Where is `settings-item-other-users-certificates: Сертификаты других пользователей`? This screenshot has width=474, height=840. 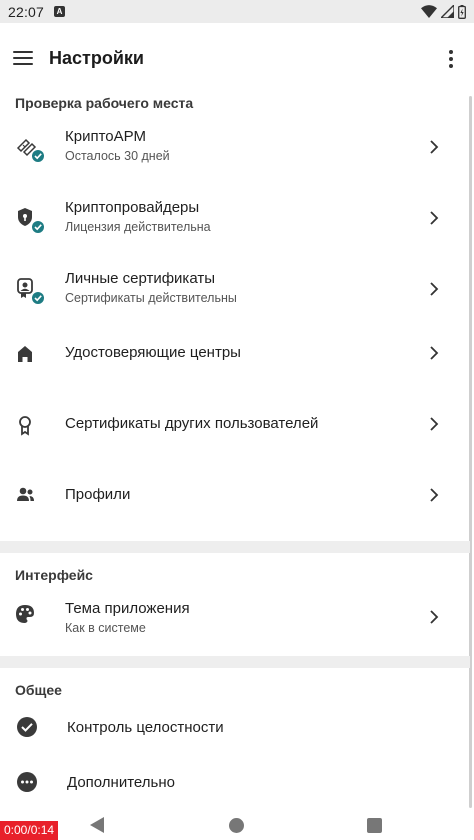 settings-item-other-users-certificates: Сертификаты других пользователей is located at coordinates (235, 425).